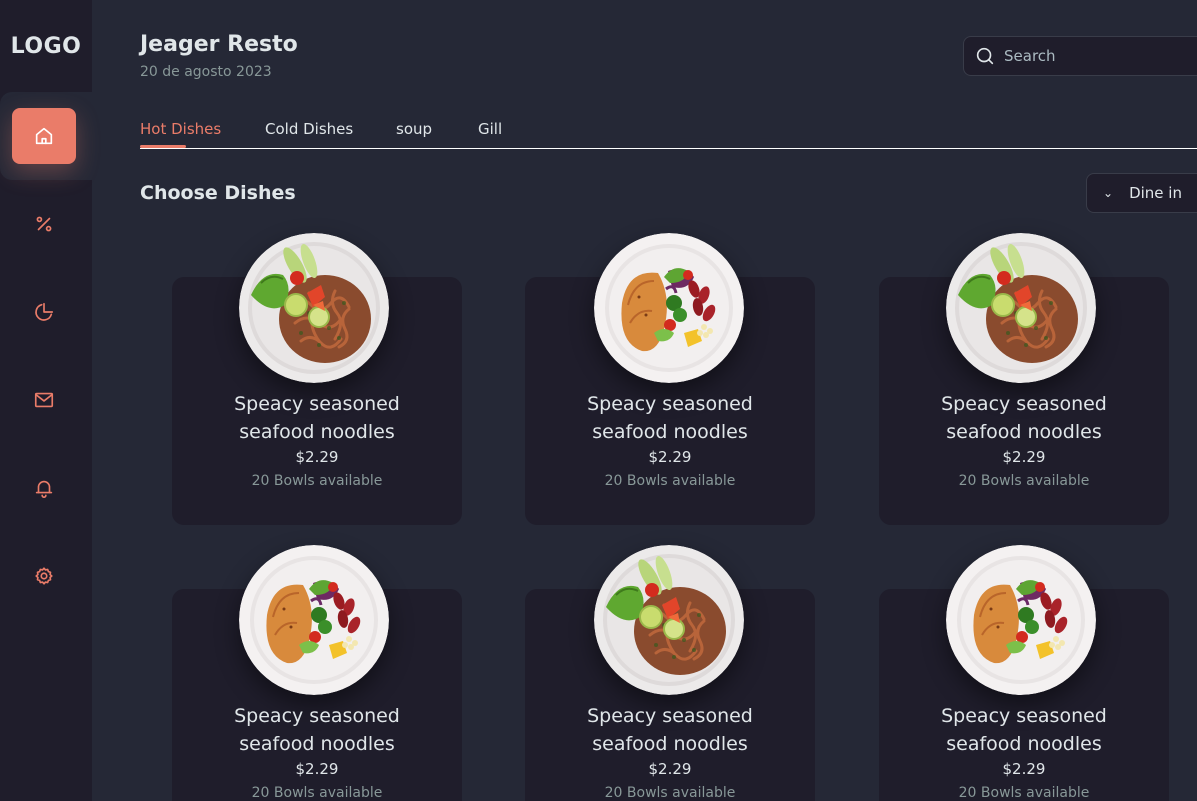 The height and width of the screenshot is (801, 1197). I want to click on home-icon, so click(44, 136).